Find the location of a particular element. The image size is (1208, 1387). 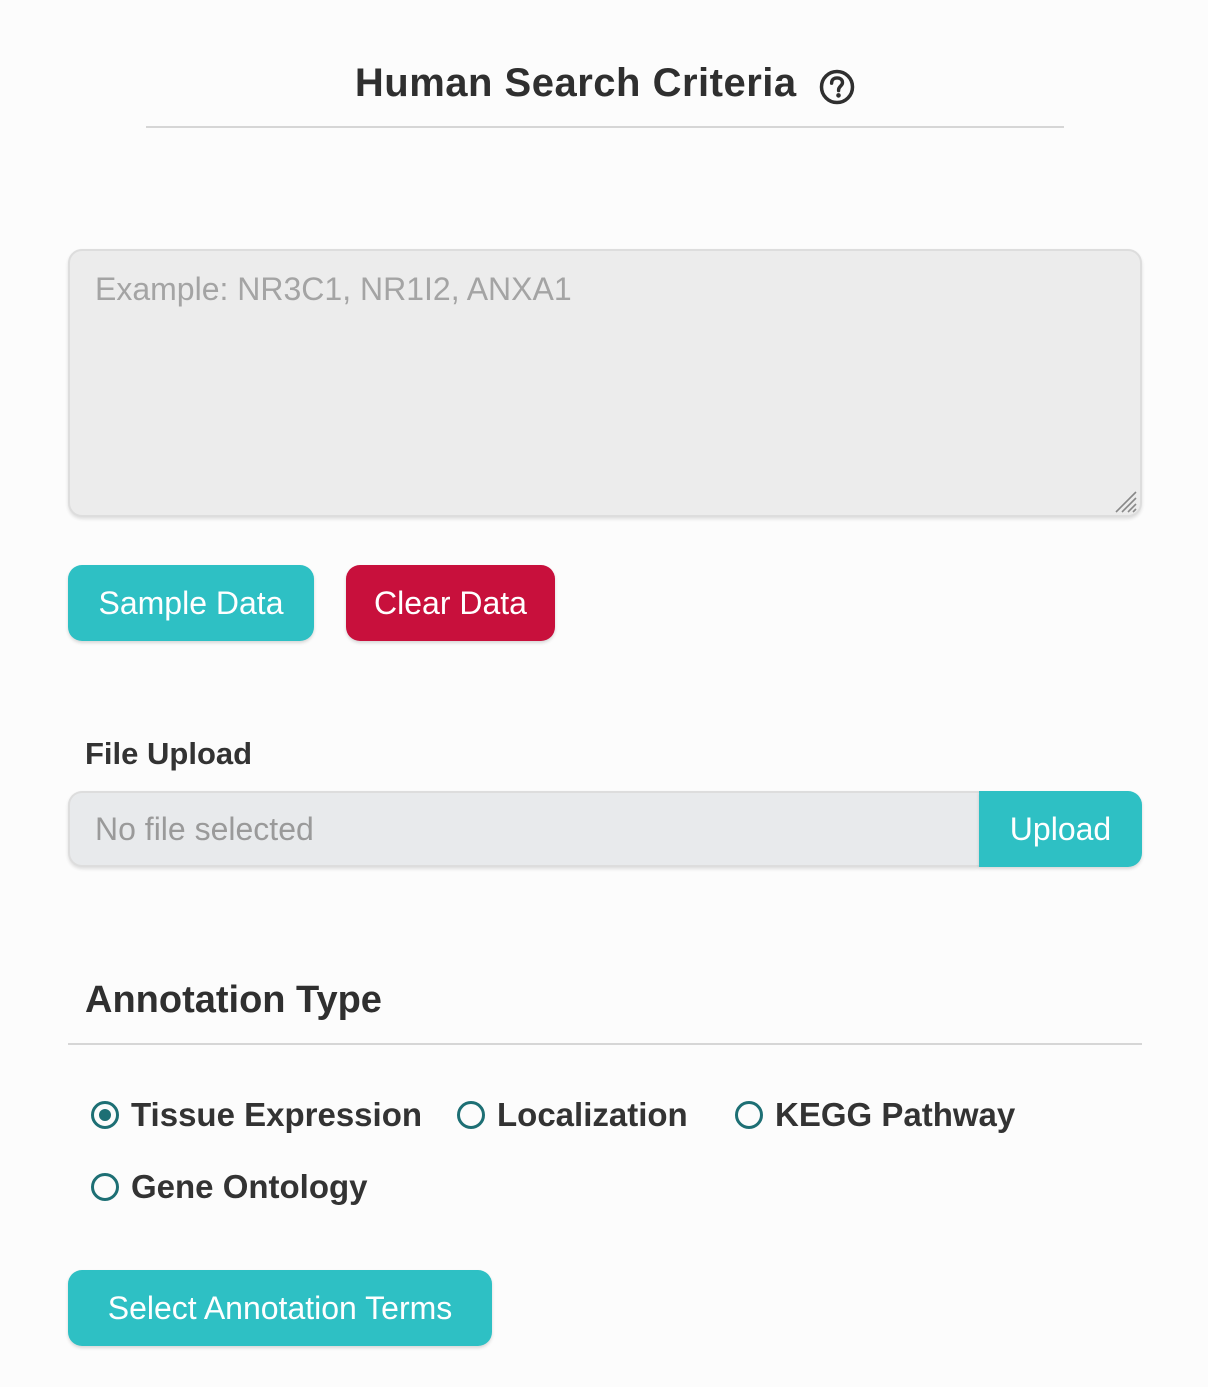

radio-kegg-pathway: KEGG Pathway is located at coordinates (875, 1115).